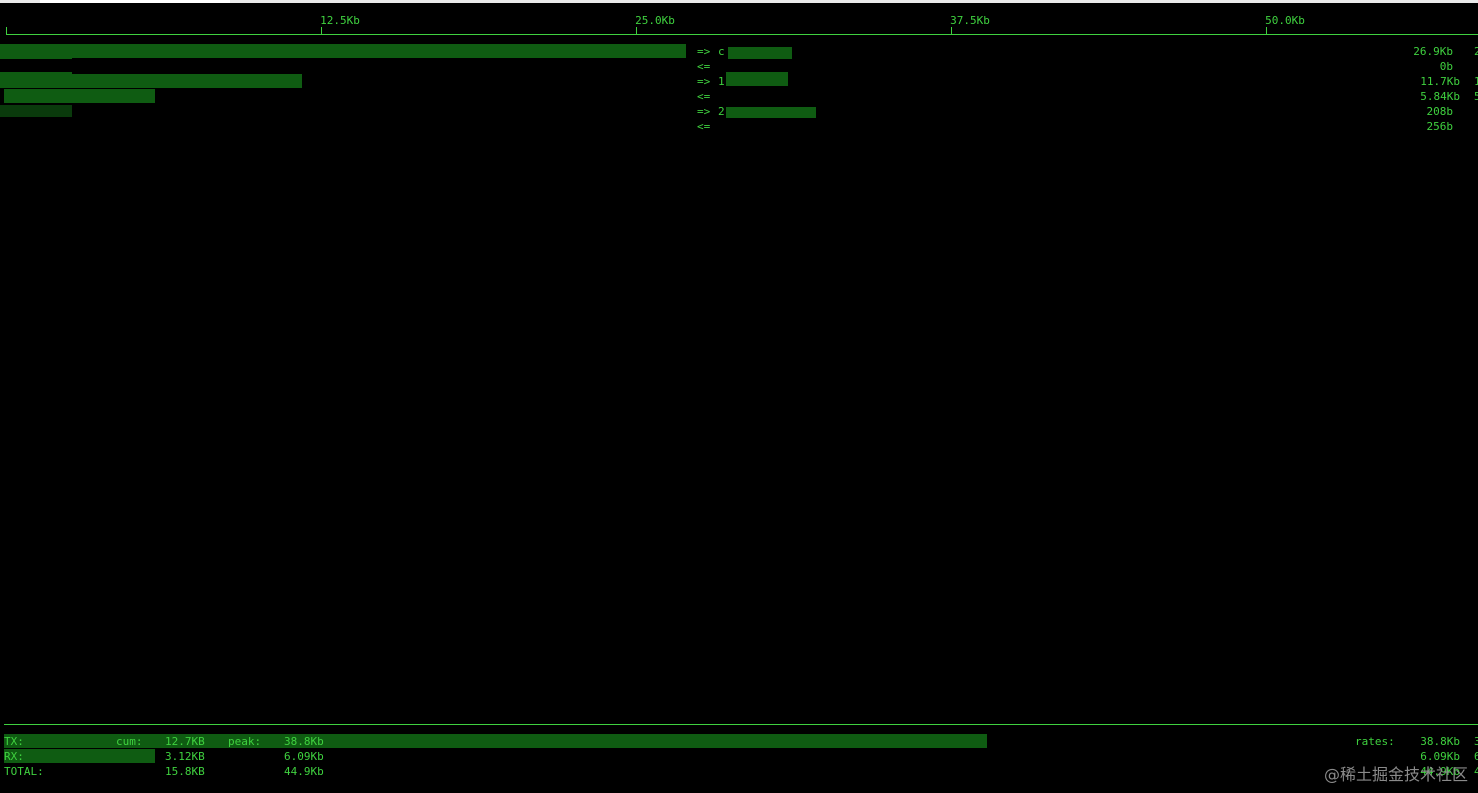 The width and height of the screenshot is (1478, 793). What do you see at coordinates (185, 771) in the screenshot?
I see `total-cumulative: 15.8KB` at bounding box center [185, 771].